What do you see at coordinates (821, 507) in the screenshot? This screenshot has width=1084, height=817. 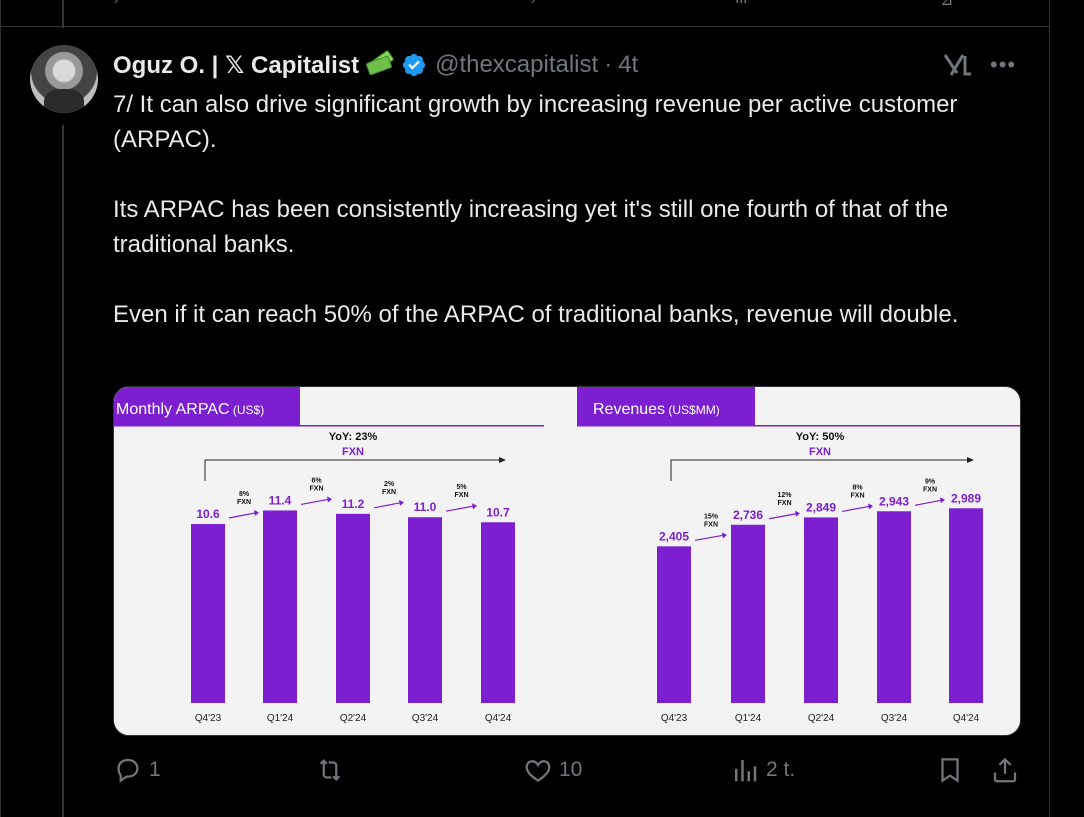 I see `bar-value-label: 2,849` at bounding box center [821, 507].